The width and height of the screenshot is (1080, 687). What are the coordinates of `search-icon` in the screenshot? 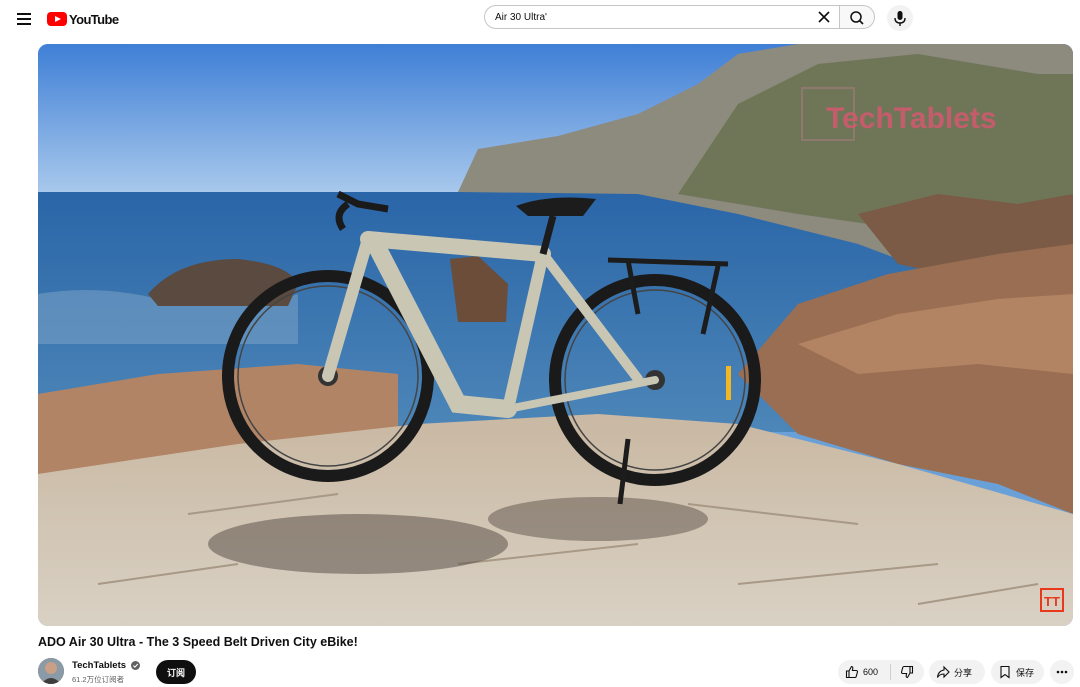 It's located at (857, 18).